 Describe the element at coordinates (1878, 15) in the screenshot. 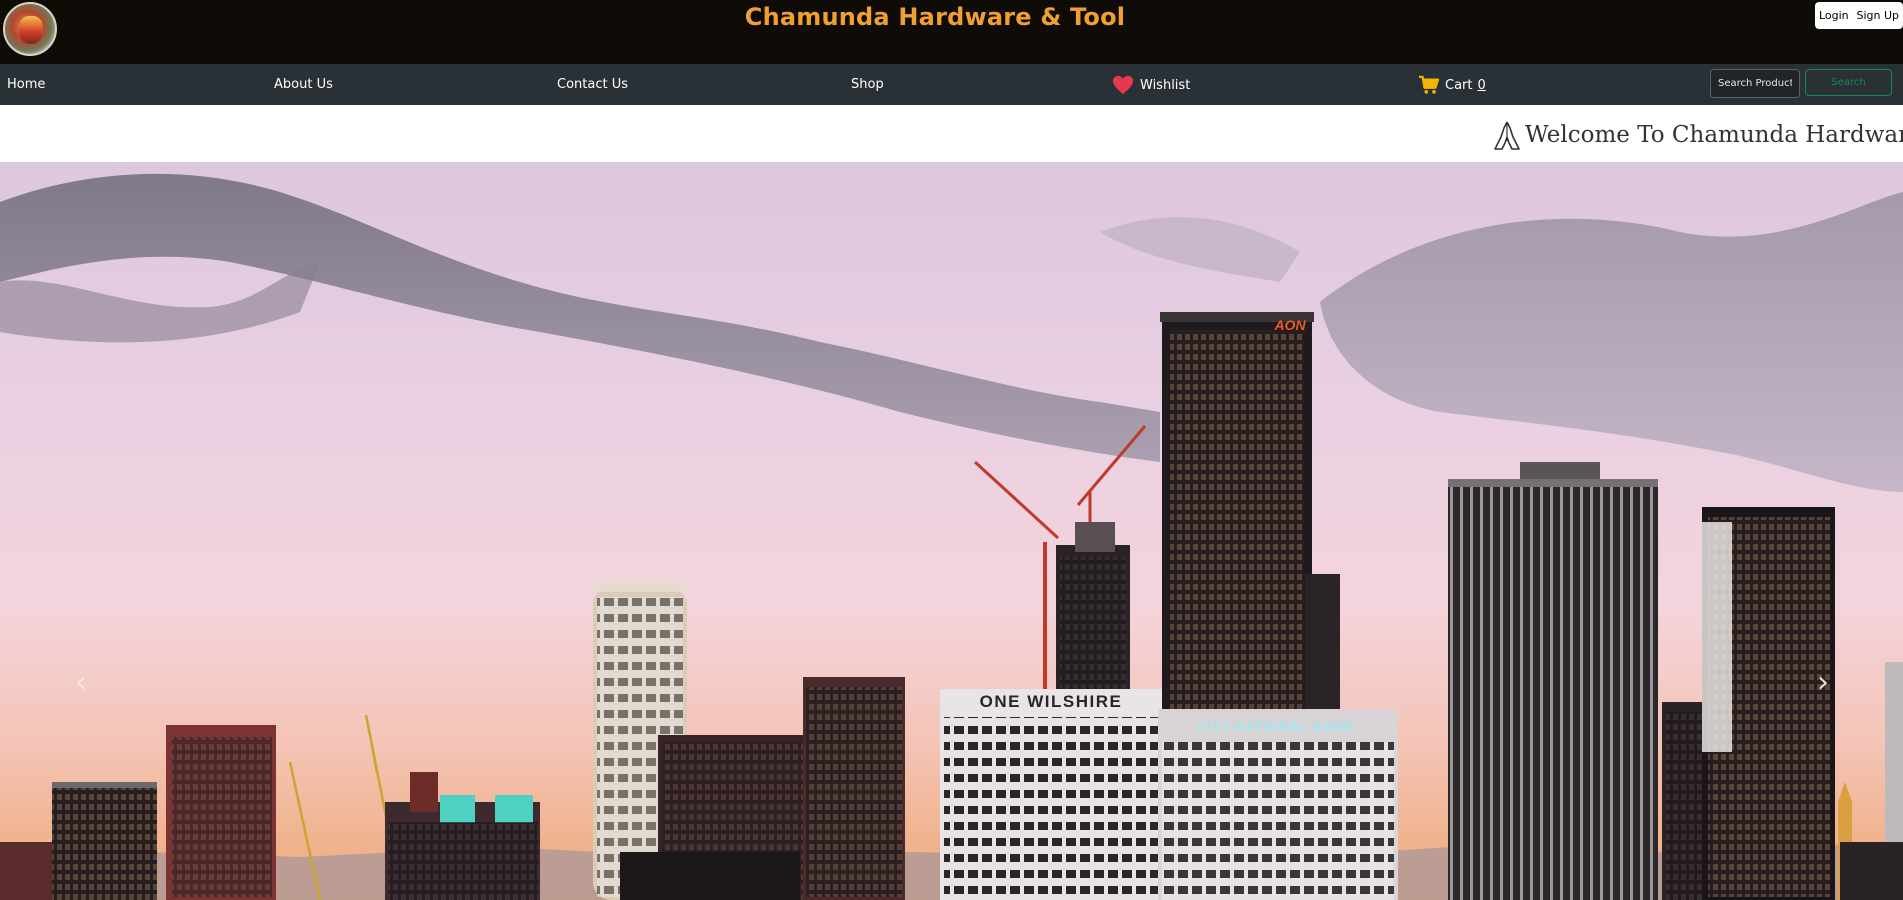

I see `signup-link: Sign Up` at that location.